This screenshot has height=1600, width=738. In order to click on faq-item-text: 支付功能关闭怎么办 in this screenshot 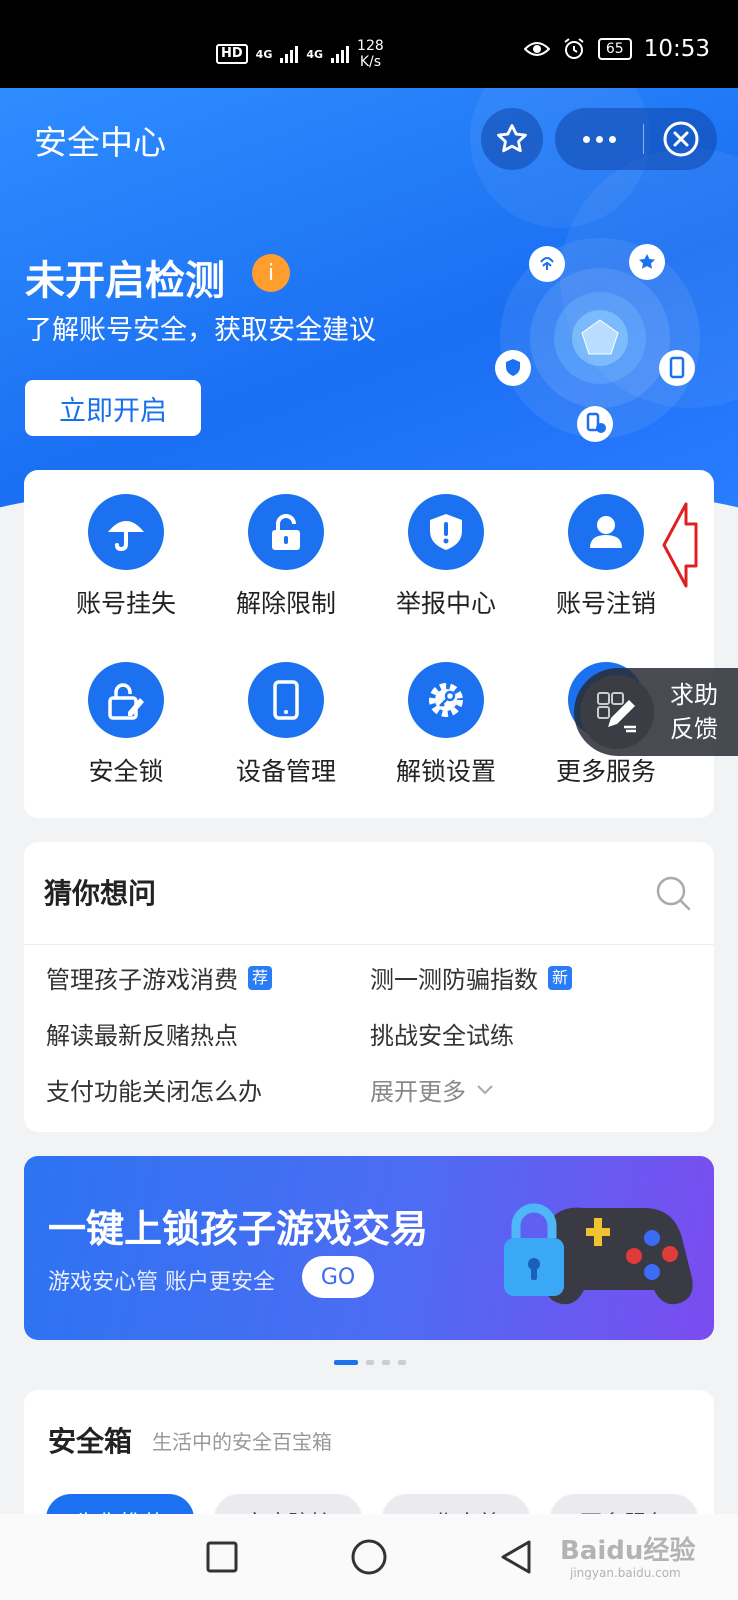, I will do `click(154, 1092)`.